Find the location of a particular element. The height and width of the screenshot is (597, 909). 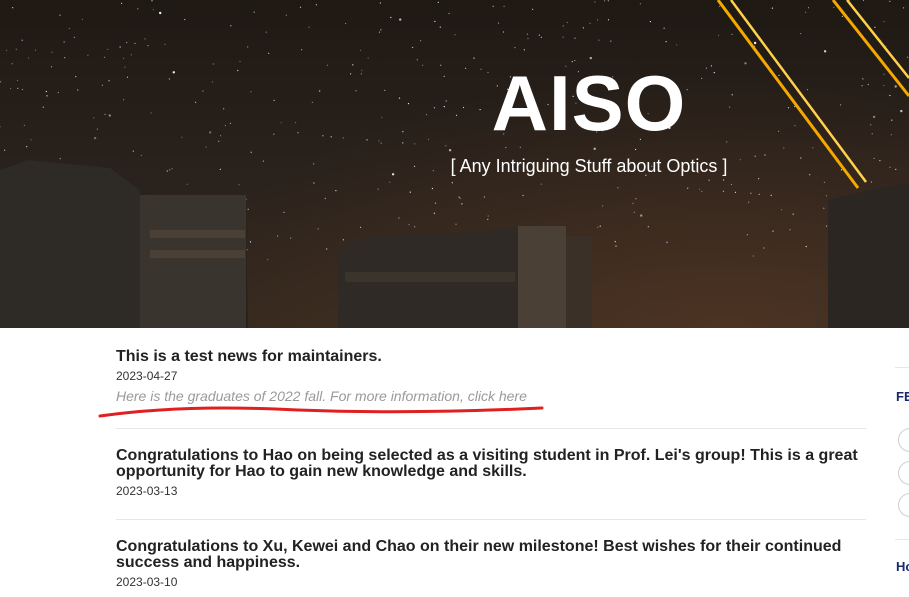

news-date: 2023-03-10 is located at coordinates (147, 582).